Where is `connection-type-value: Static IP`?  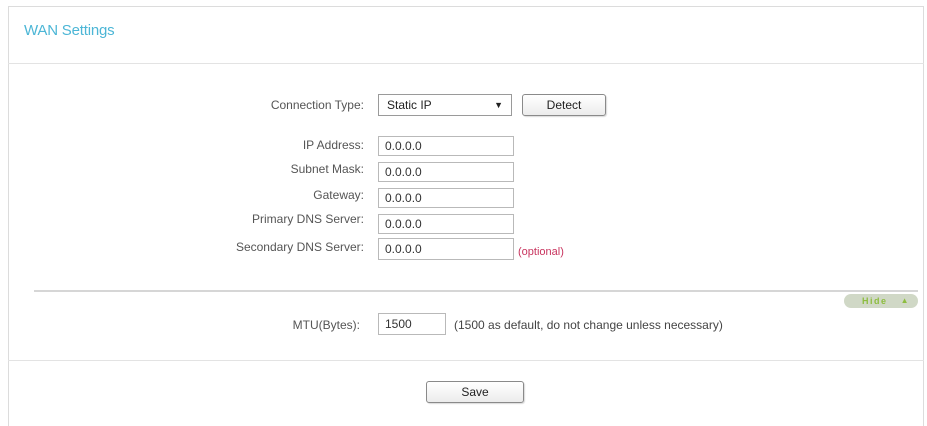
connection-type-value: Static IP is located at coordinates (409, 105).